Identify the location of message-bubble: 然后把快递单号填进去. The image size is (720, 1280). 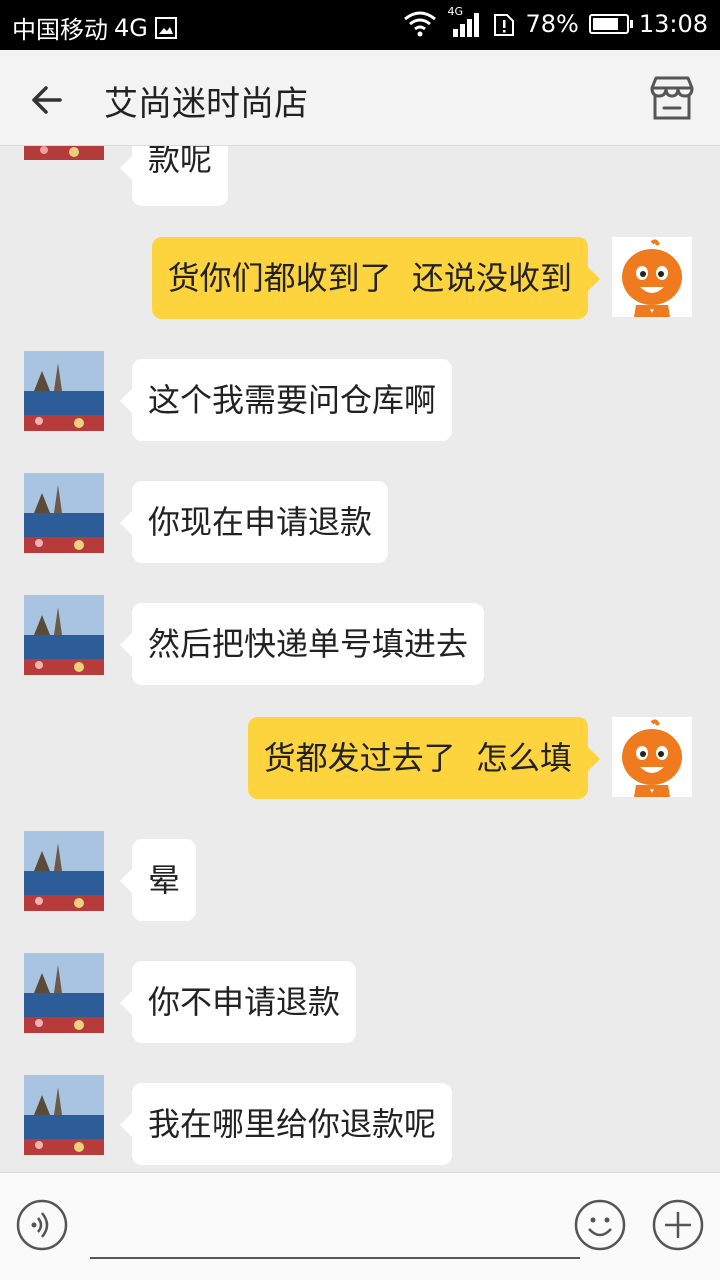
(302, 644).